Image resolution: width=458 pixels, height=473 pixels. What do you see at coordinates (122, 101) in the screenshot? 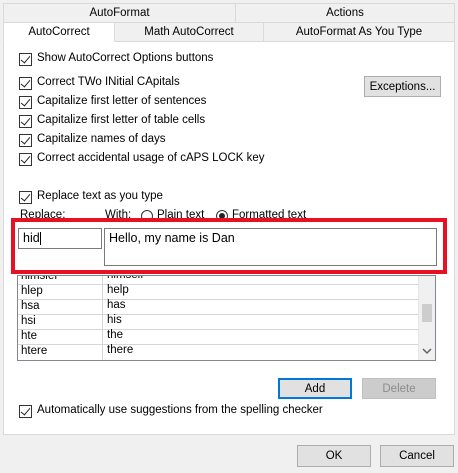
I see `capitalize-sentences-label: Capitalize first letter of sentences` at bounding box center [122, 101].